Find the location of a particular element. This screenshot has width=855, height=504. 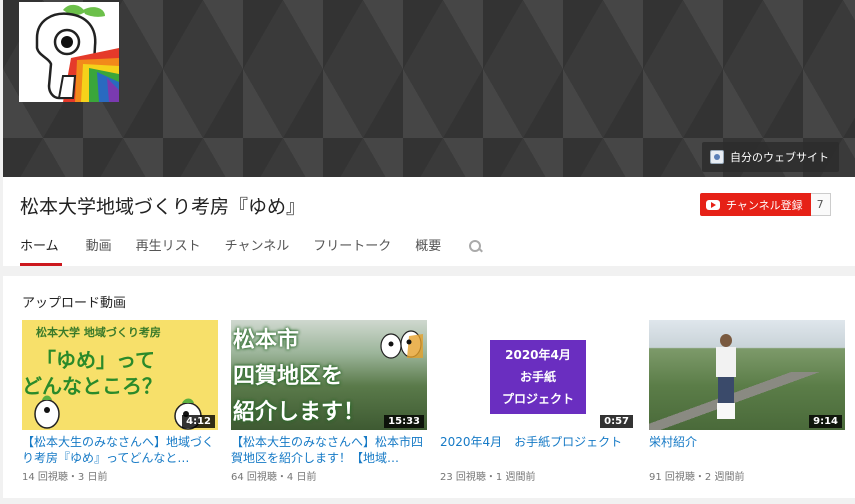

video-duration: 4:12 is located at coordinates (198, 421).